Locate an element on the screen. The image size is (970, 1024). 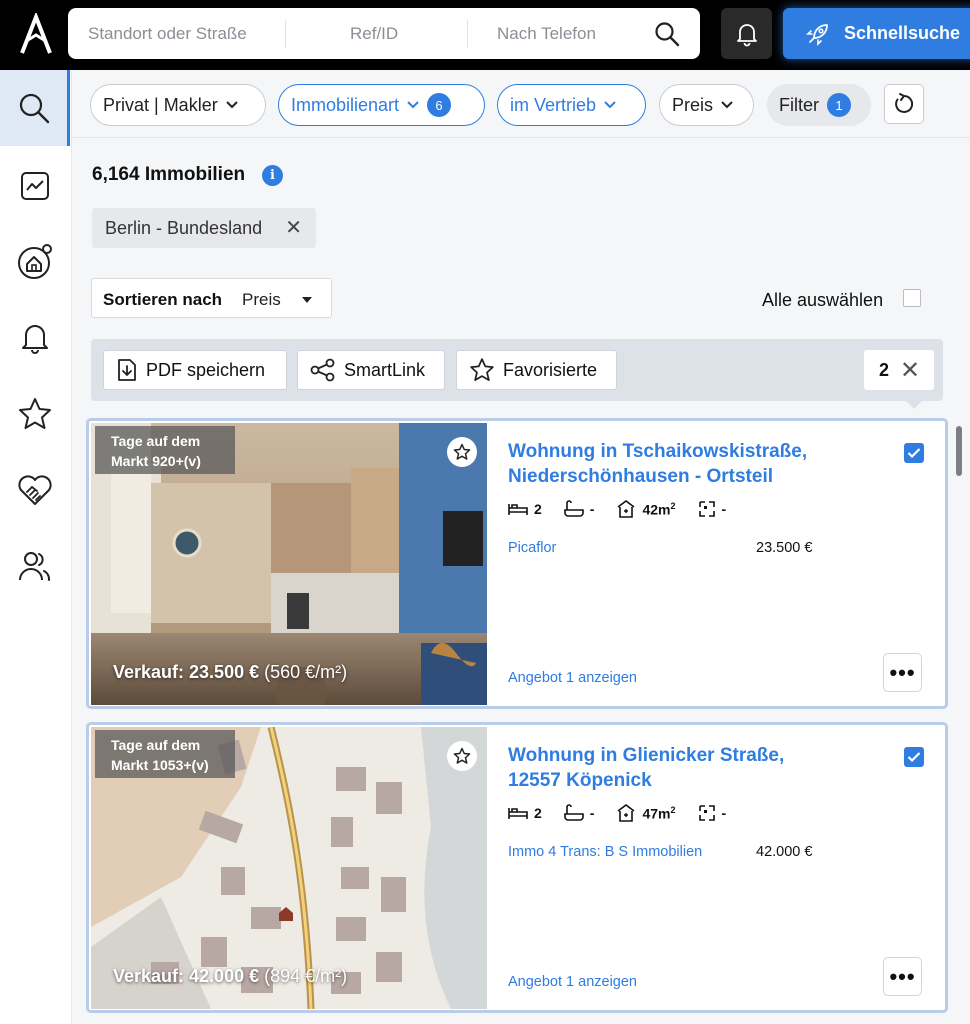
left-sidebar is located at coordinates (36, 547).